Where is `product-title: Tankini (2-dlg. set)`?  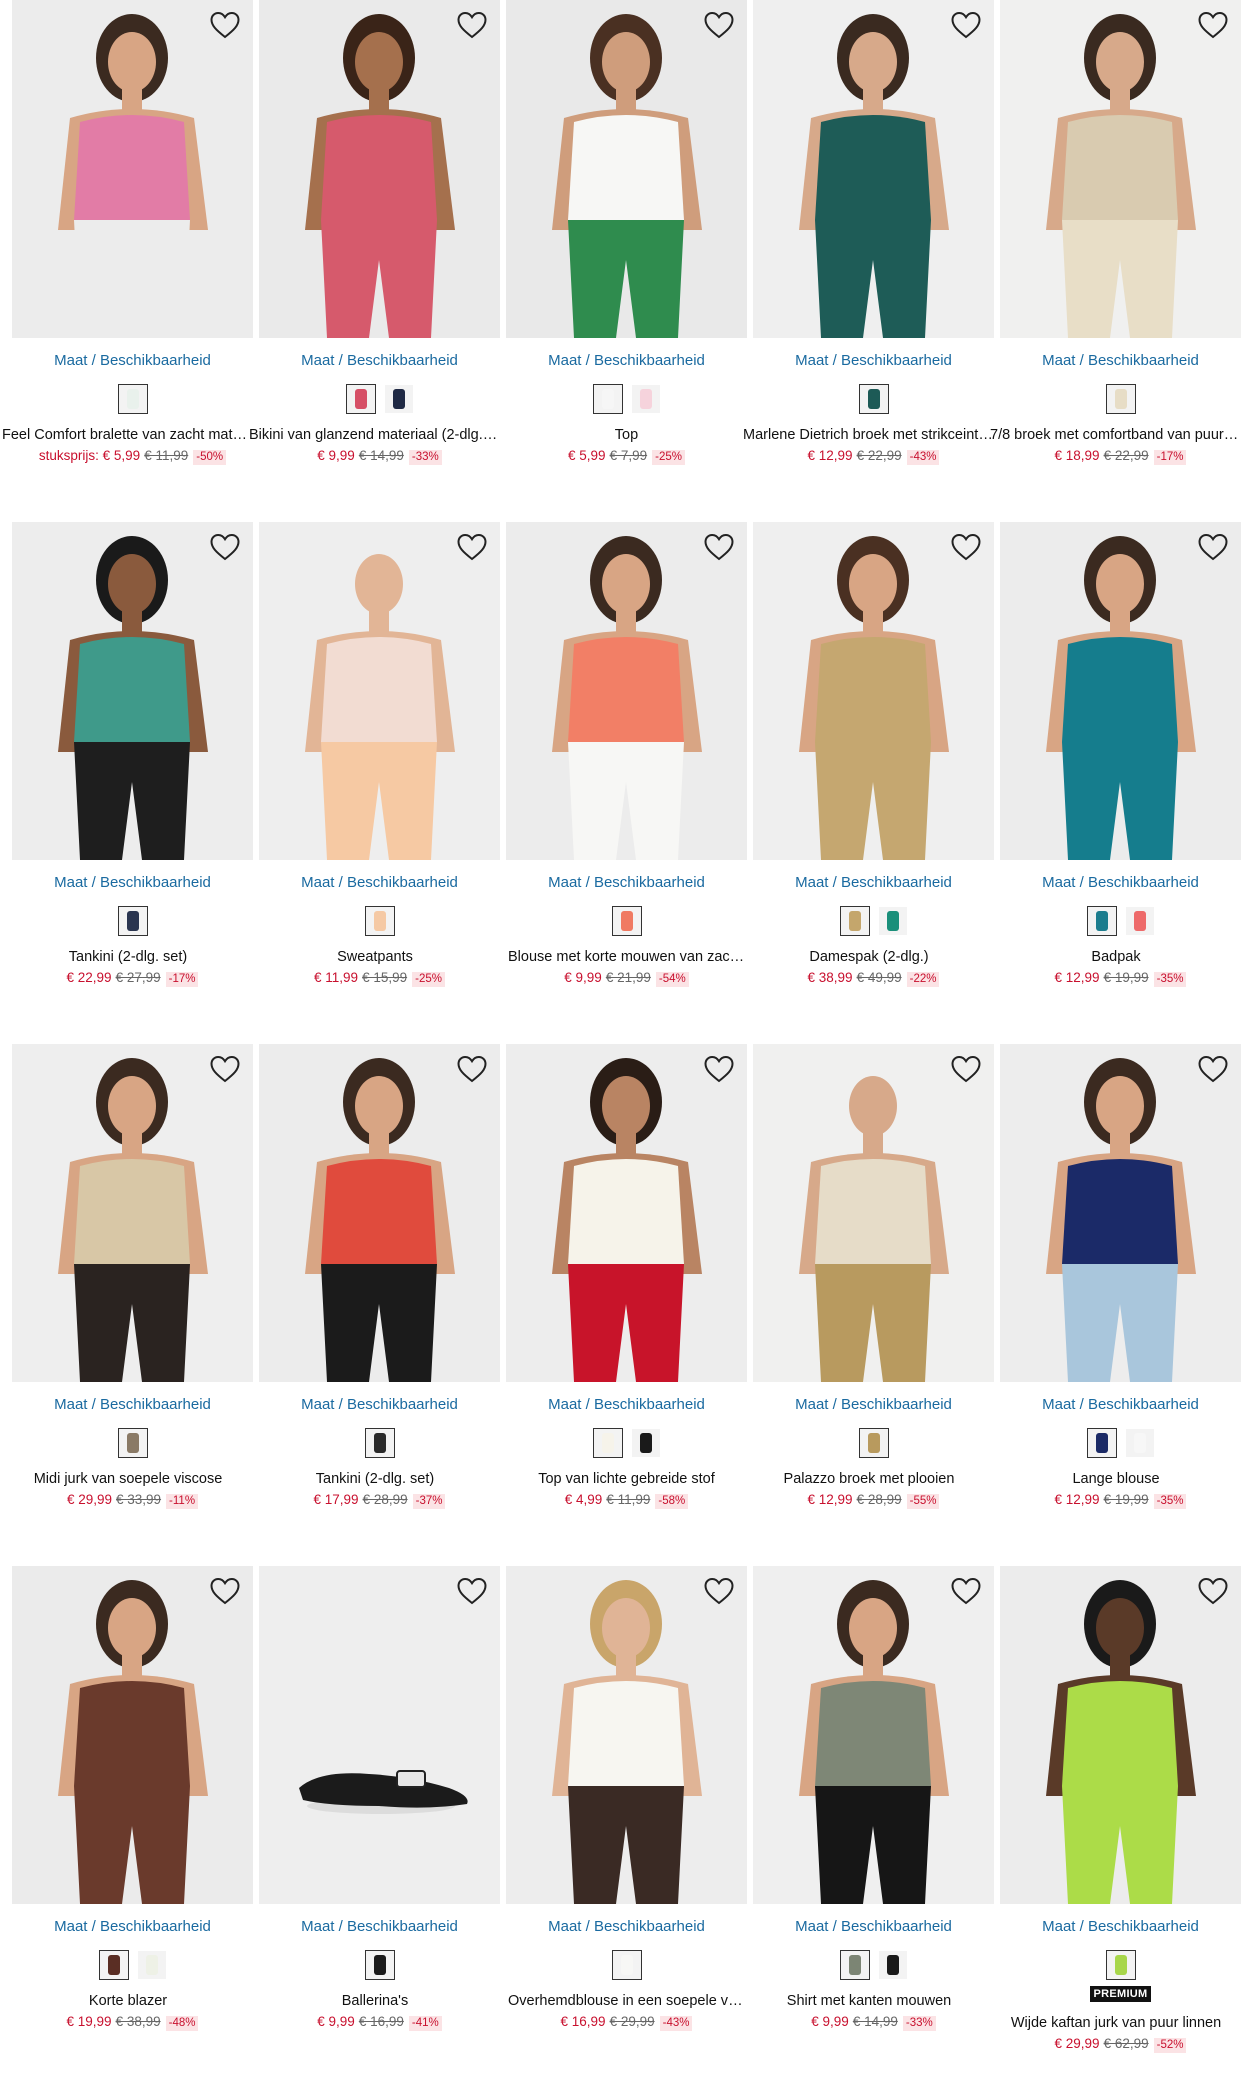
product-title: Tankini (2-dlg. set) is located at coordinates (375, 1479).